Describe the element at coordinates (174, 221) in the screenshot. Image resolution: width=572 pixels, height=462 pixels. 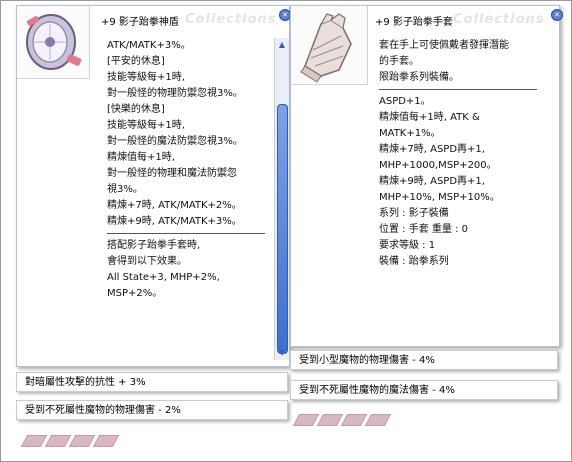
I see `description-line: 精煉+9時, ATK/MATK+3%。` at that location.